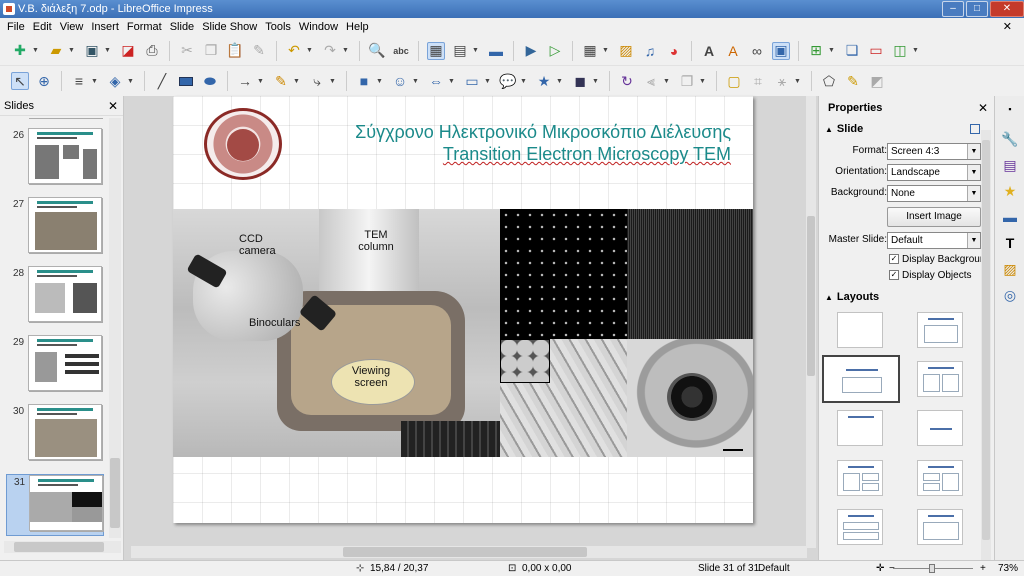 The height and width of the screenshot is (576, 1024). What do you see at coordinates (544, 81) in the screenshot?
I see `stars-icon: ★` at bounding box center [544, 81].